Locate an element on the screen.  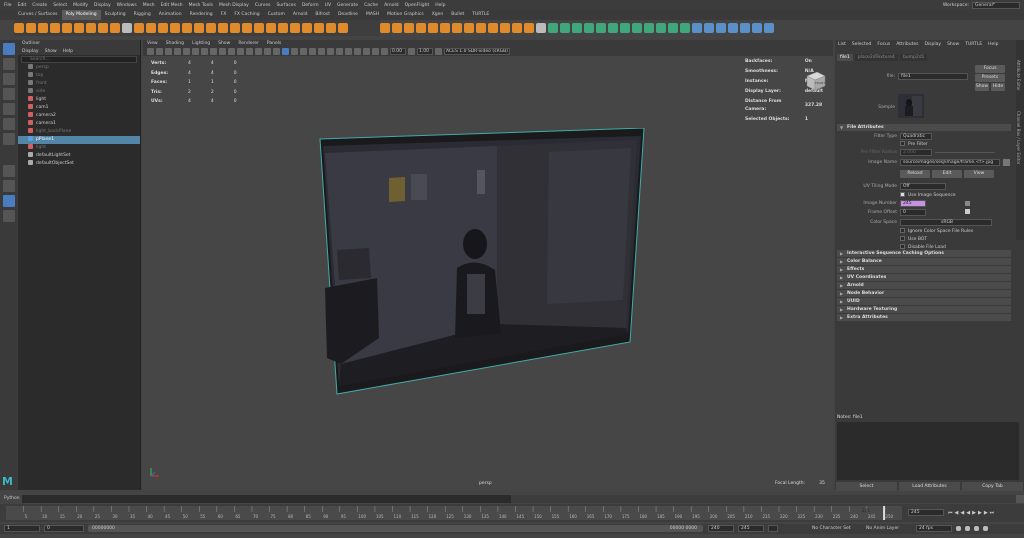
bevel-icon is located at coordinates (223, 28).